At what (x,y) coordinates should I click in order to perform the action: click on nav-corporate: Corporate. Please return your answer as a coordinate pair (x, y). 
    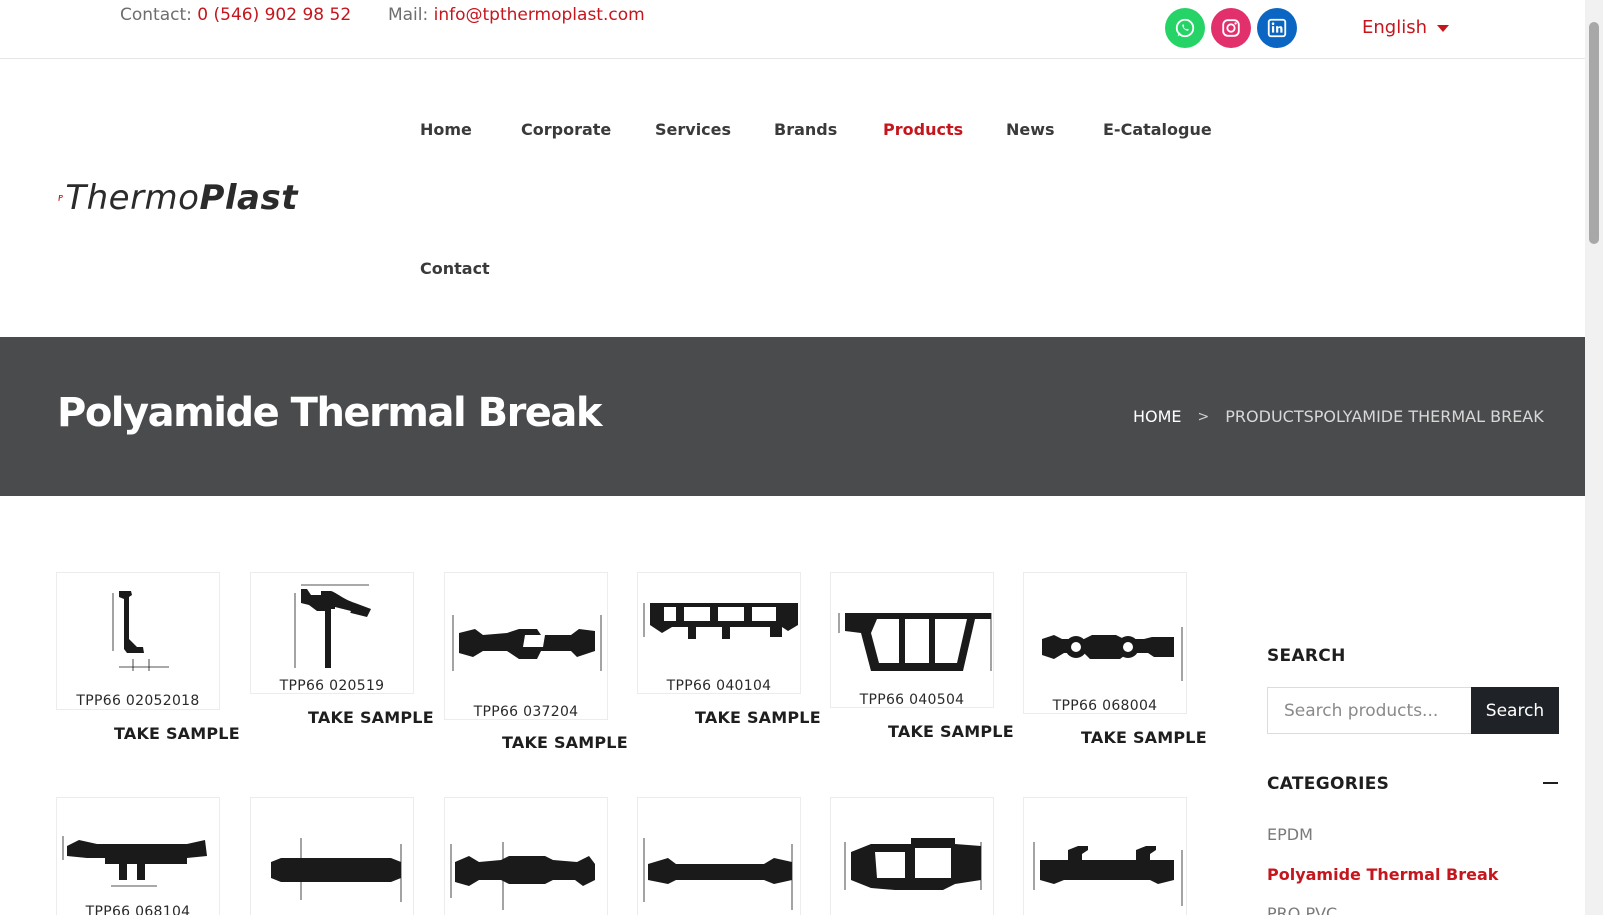
    Looking at the image, I should click on (566, 129).